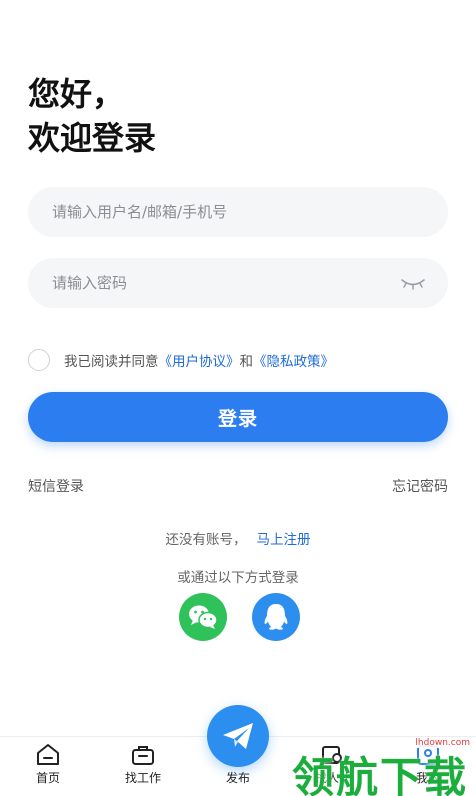 Image resolution: width=476 pixels, height=796 pixels. I want to click on wechat-login-button, so click(203, 617).